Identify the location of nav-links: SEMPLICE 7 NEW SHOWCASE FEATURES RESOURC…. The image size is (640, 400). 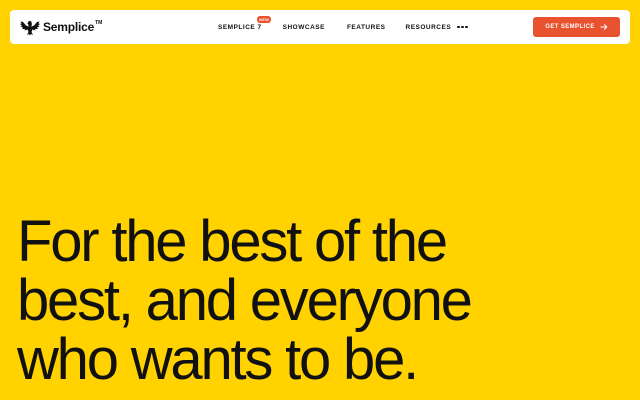
(343, 27).